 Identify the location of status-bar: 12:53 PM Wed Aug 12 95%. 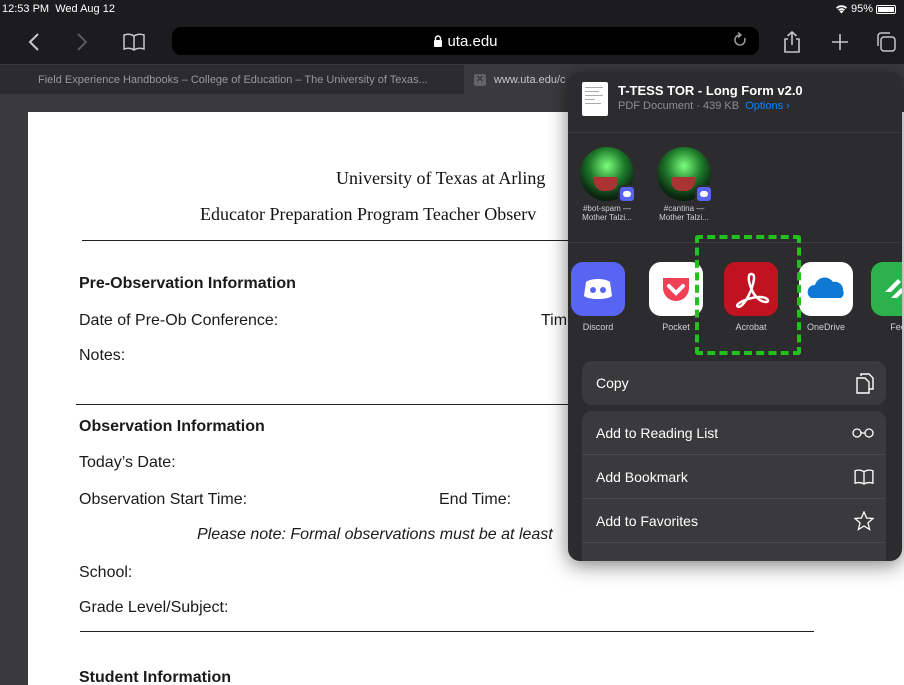
(452, 10).